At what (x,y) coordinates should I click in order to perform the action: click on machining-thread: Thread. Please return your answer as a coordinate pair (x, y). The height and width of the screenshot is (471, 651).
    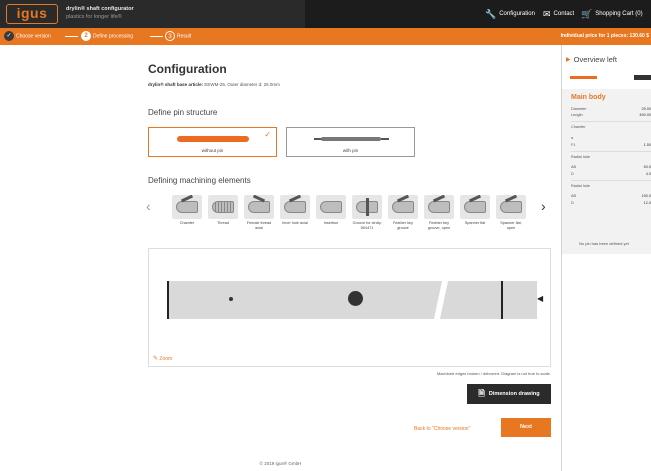
    Looking at the image, I should click on (223, 210).